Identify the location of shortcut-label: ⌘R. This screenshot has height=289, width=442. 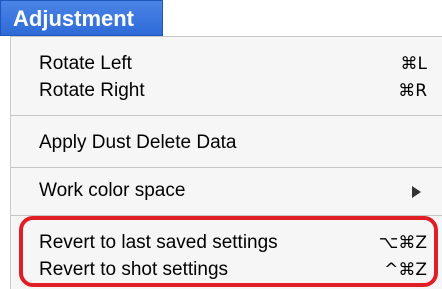
(412, 91).